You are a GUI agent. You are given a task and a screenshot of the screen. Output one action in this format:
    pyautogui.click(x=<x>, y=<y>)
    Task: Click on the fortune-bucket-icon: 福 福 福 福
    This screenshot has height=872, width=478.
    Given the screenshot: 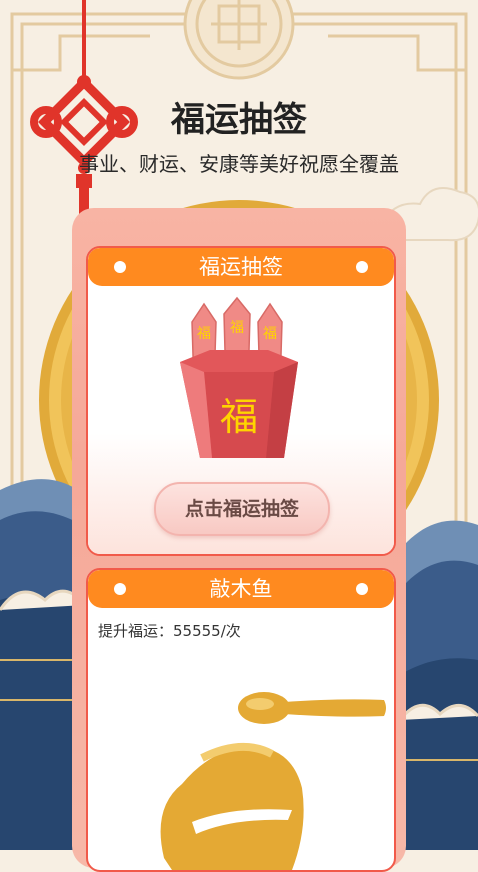 What is the action you would take?
    pyautogui.click(x=239, y=382)
    